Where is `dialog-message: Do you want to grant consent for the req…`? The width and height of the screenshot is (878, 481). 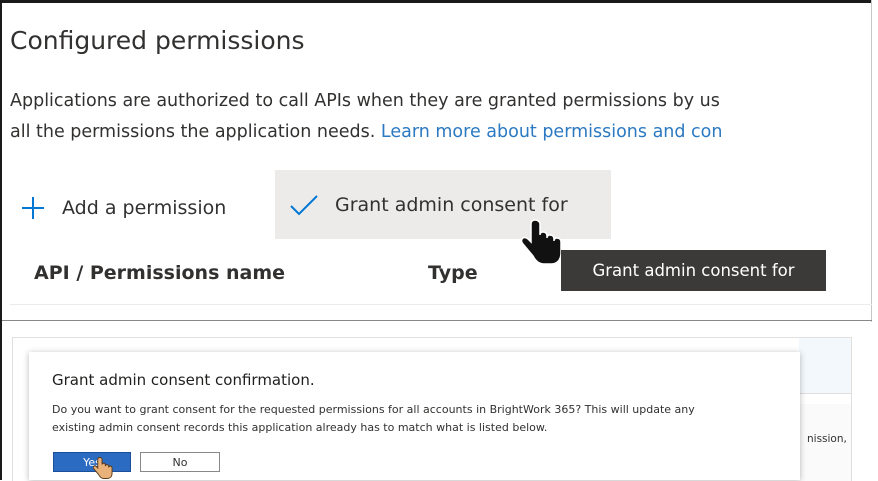 dialog-message: Do you want to grant consent for the req… is located at coordinates (422, 419).